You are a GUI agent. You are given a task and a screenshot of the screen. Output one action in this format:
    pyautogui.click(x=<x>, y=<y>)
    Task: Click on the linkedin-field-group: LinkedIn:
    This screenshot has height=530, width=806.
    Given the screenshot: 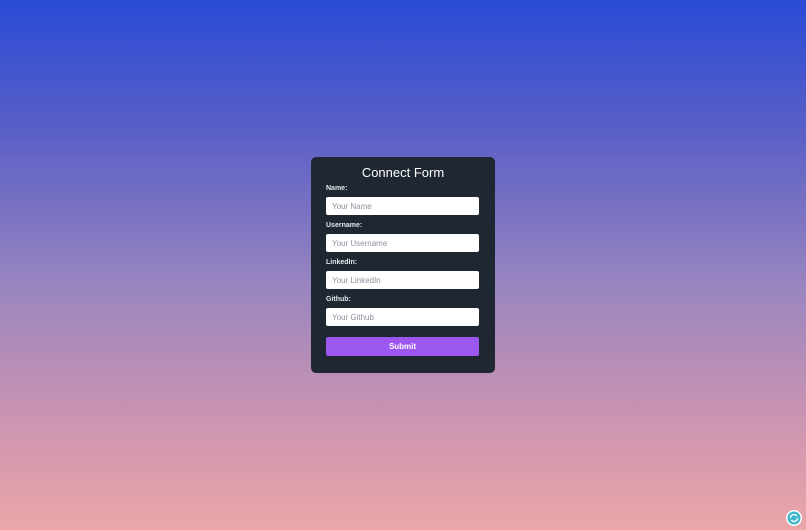 What is the action you would take?
    pyautogui.click(x=403, y=273)
    